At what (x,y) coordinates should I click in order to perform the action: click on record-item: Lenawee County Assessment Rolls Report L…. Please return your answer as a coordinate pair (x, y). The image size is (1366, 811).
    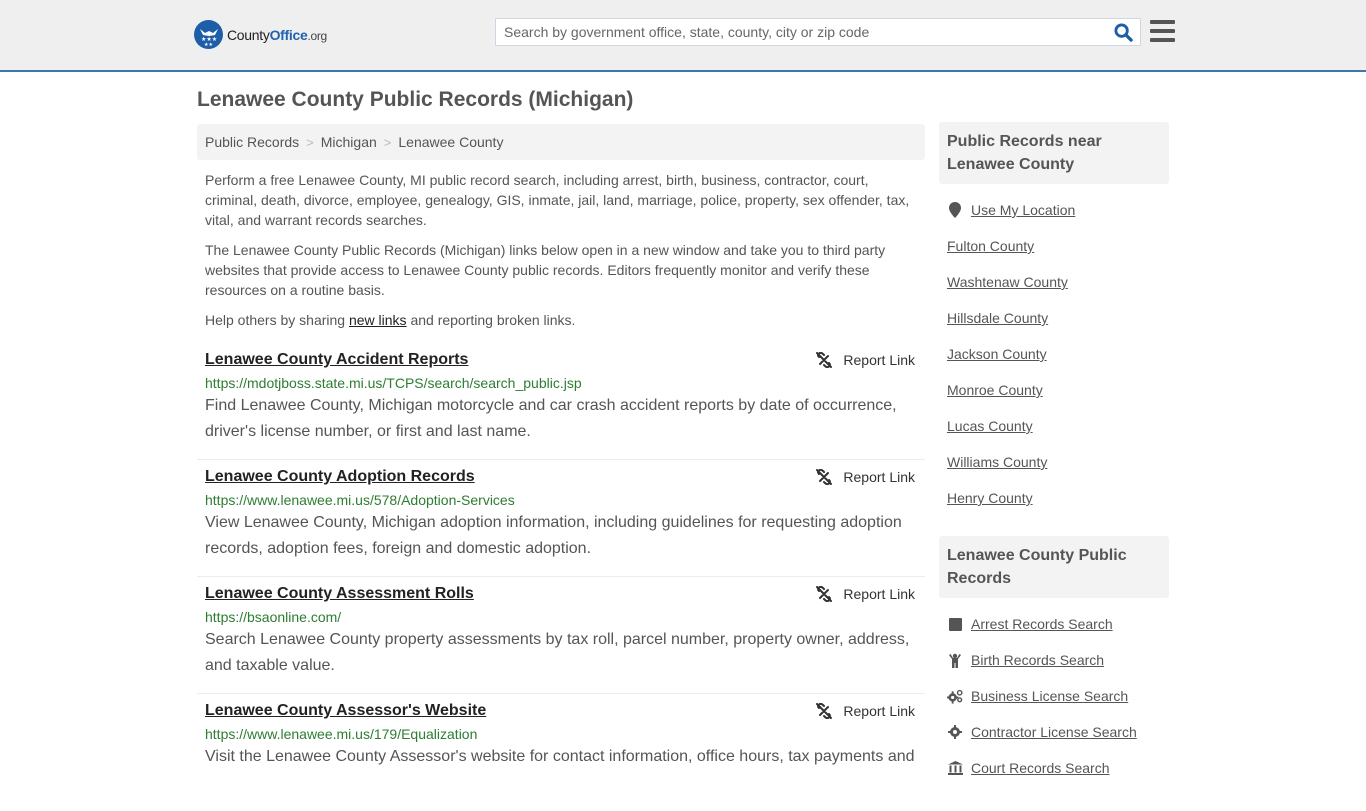
    Looking at the image, I should click on (561, 635).